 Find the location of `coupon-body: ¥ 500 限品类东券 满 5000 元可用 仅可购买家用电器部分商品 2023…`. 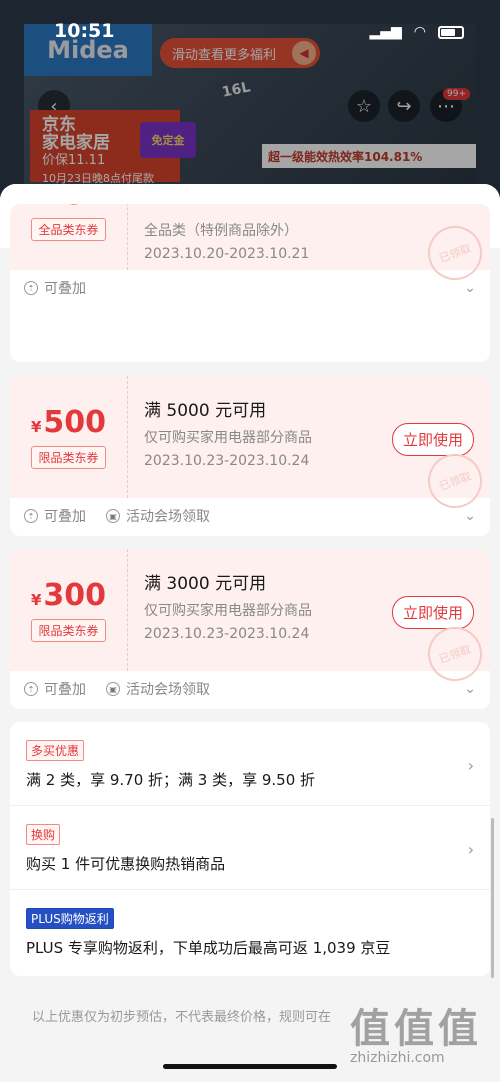

coupon-body: ¥ 500 限品类东券 满 5000 元可用 仅可购买家用电器部分商品 2023… is located at coordinates (250, 446).